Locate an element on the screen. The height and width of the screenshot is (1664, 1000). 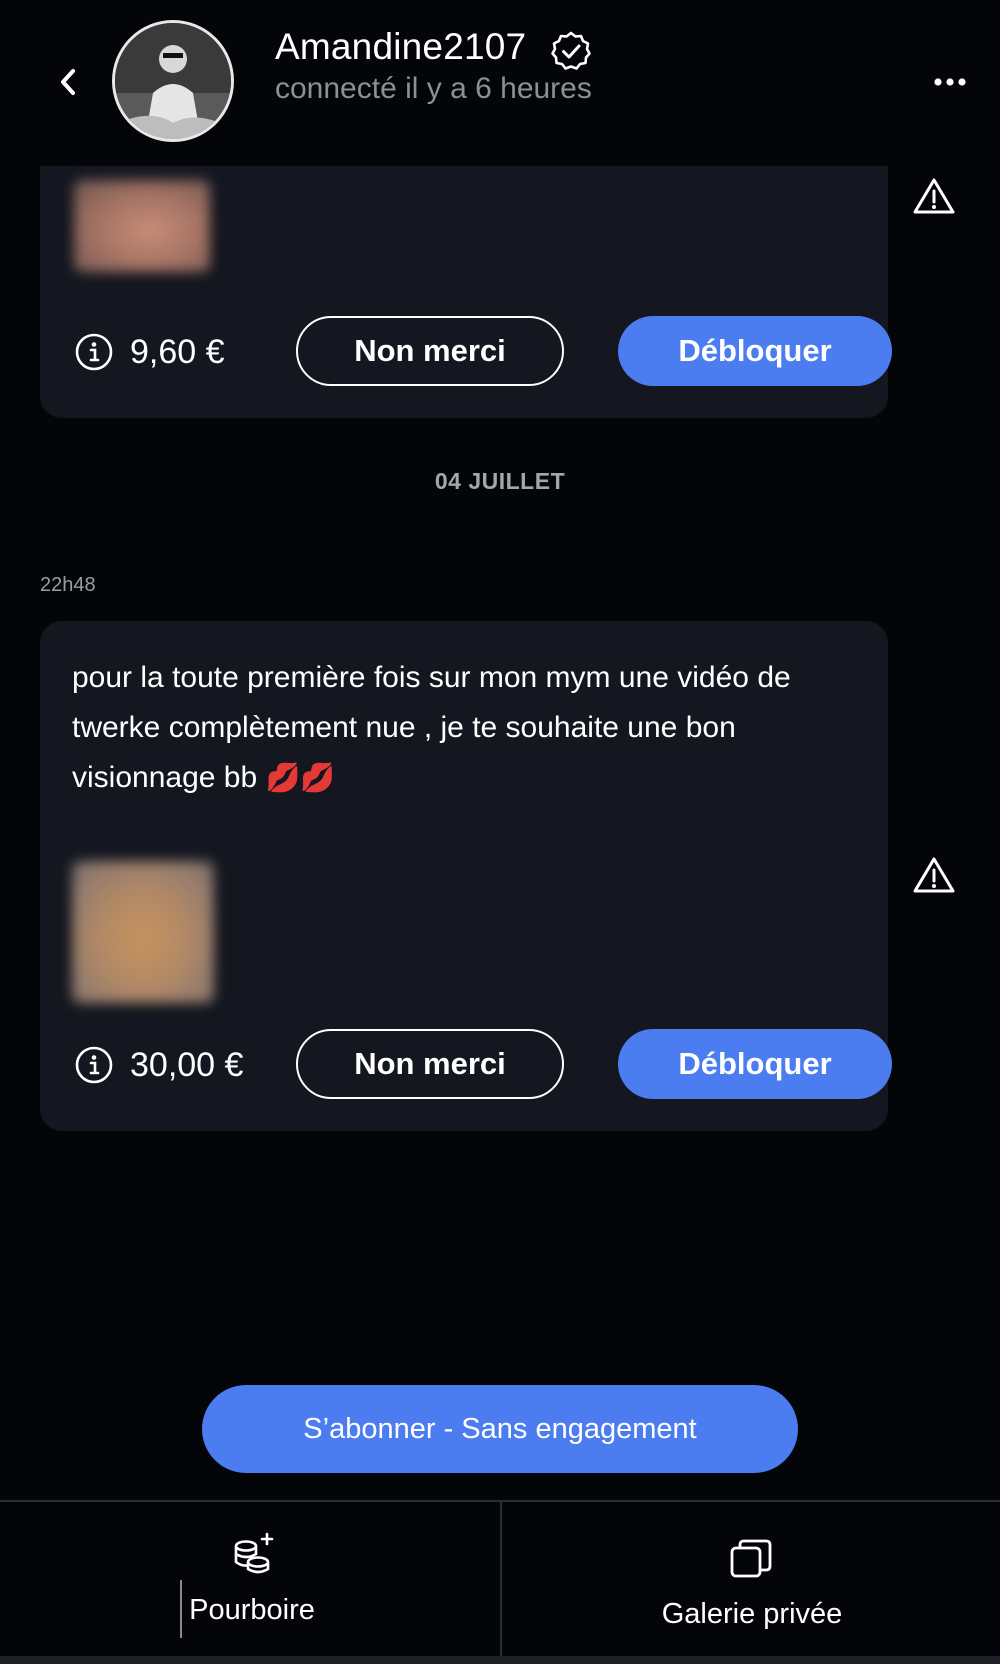
last-seen-status: connecté il y a 6 heures is located at coordinates (433, 88).